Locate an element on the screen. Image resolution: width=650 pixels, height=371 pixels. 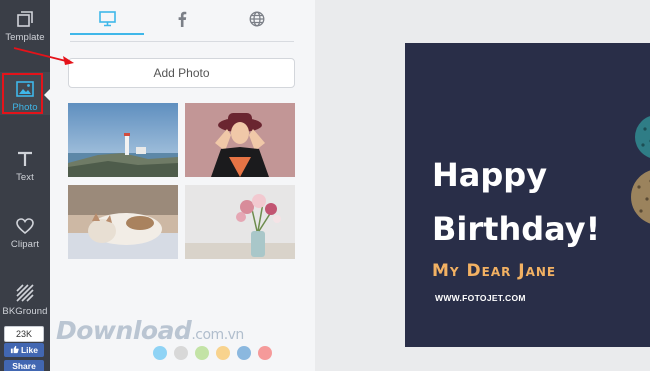
rail-item-bkground: BKGround is located at coordinates (25, 300).